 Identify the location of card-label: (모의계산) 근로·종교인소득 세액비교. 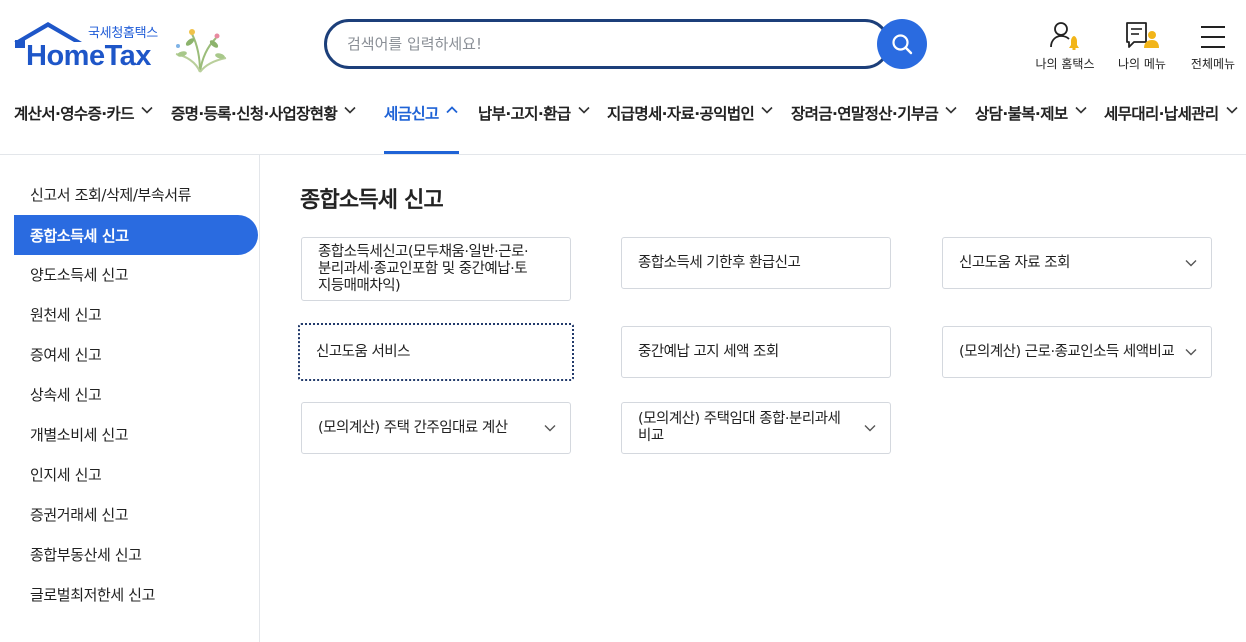
(1067, 351).